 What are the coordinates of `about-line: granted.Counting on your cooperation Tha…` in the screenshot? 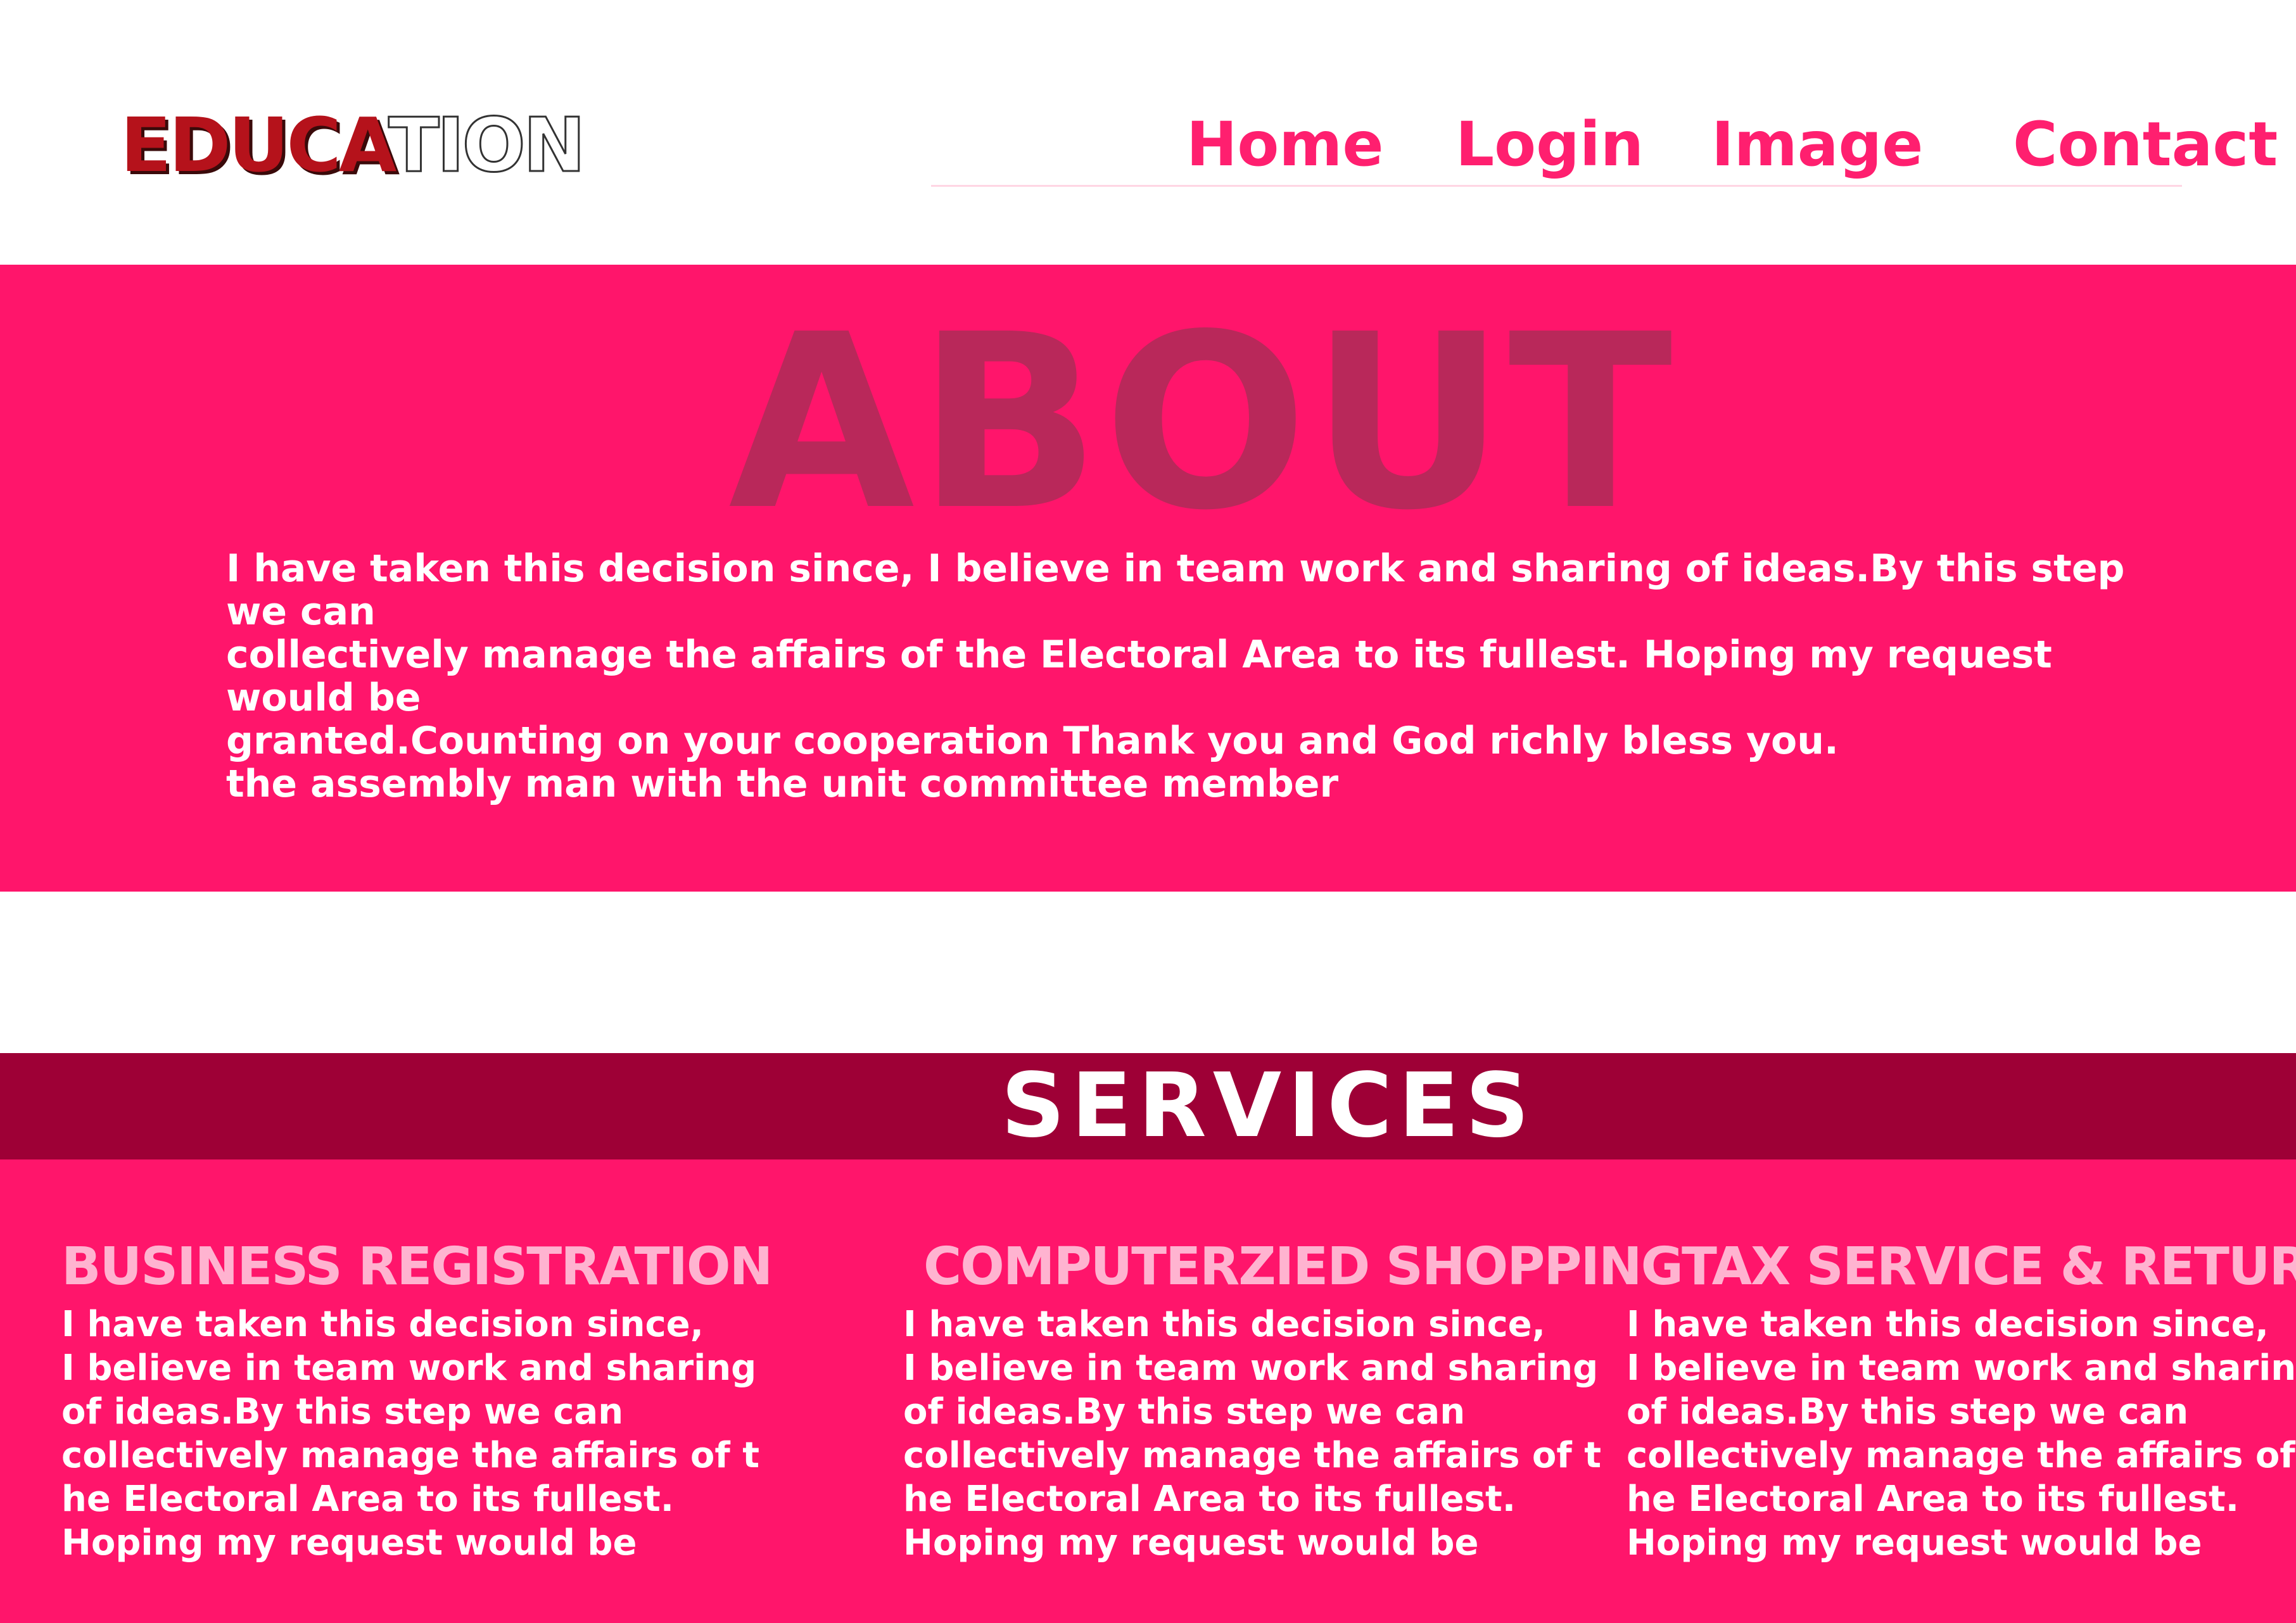 It's located at (1032, 741).